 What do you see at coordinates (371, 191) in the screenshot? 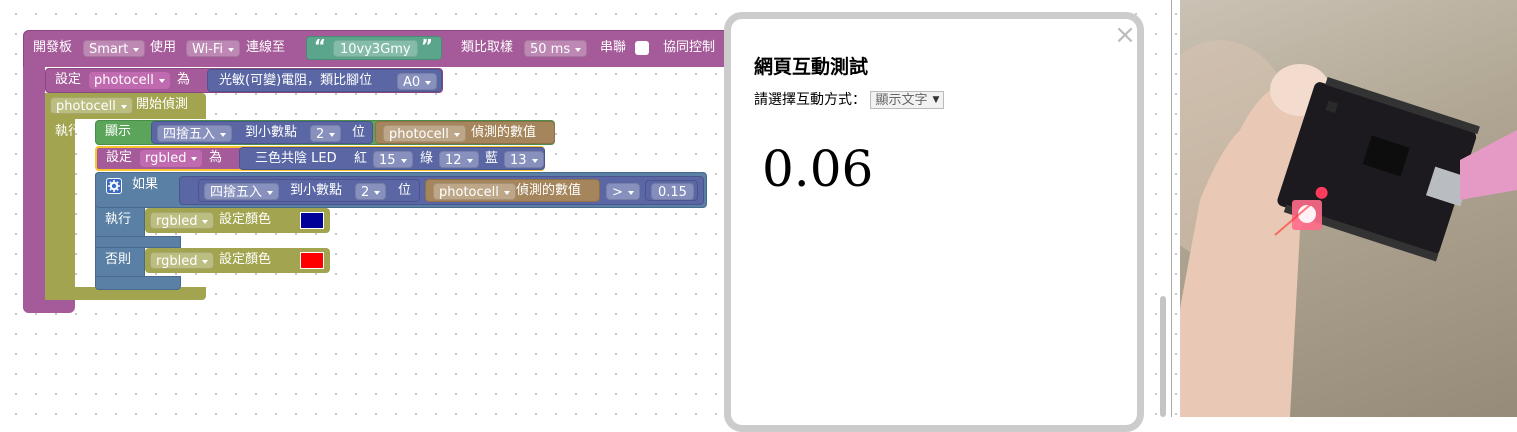
I see `if-digits-dropdown: 2` at bounding box center [371, 191].